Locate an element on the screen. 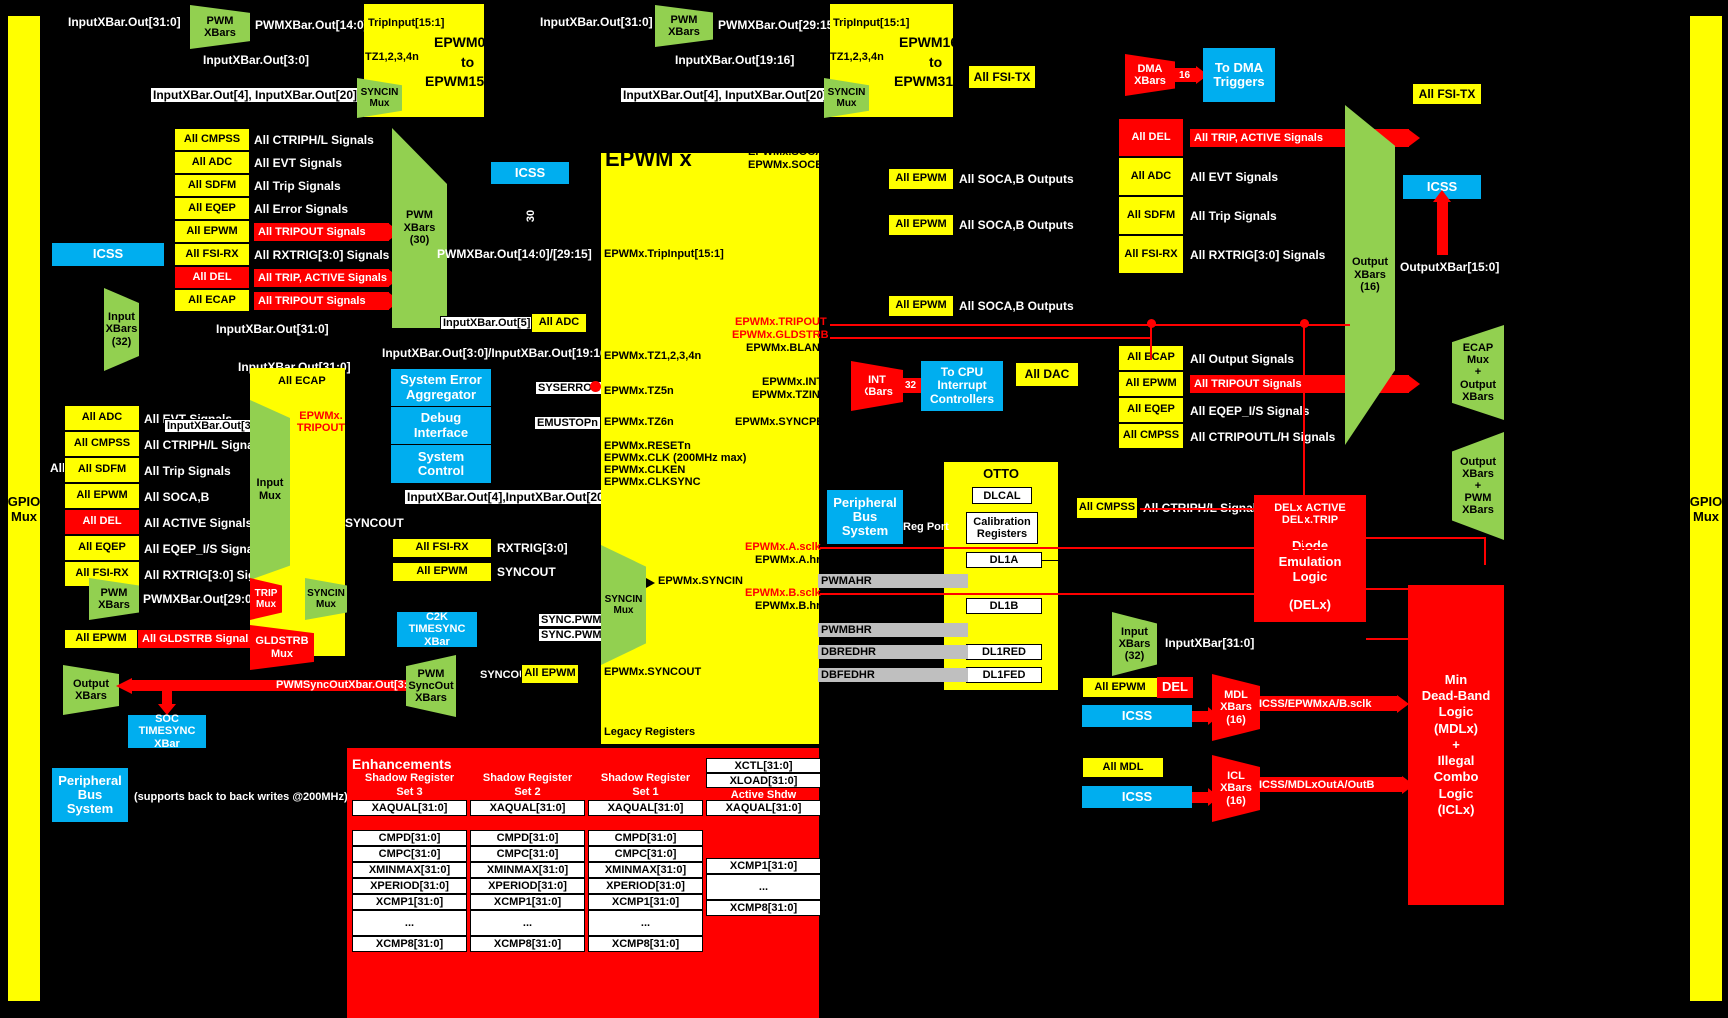 The height and width of the screenshot is (1018, 1728). dma-count-arrow: 16 is located at coordinates (1186, 75).